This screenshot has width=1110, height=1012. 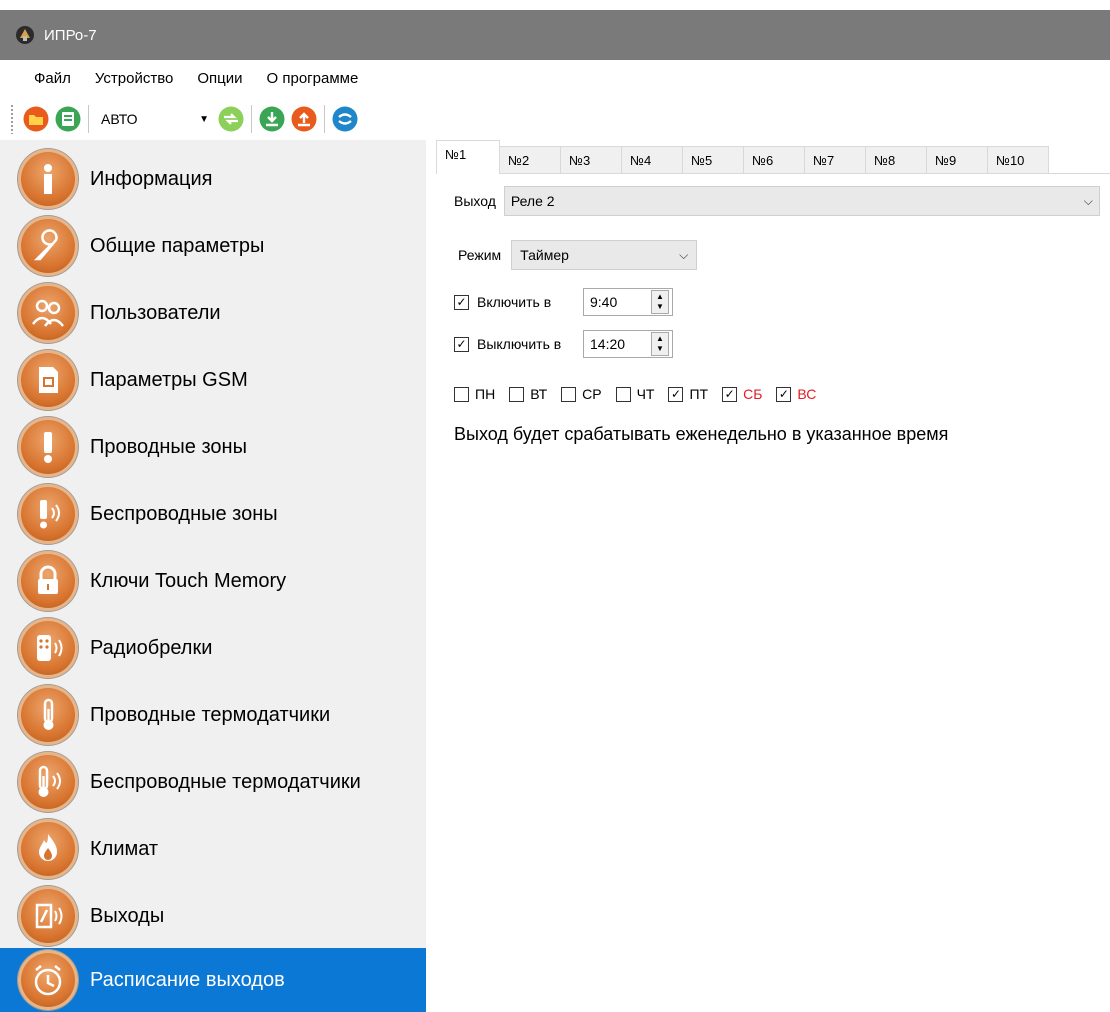 What do you see at coordinates (796, 394) in the screenshot?
I see `day-sun: ✓ ВС` at bounding box center [796, 394].